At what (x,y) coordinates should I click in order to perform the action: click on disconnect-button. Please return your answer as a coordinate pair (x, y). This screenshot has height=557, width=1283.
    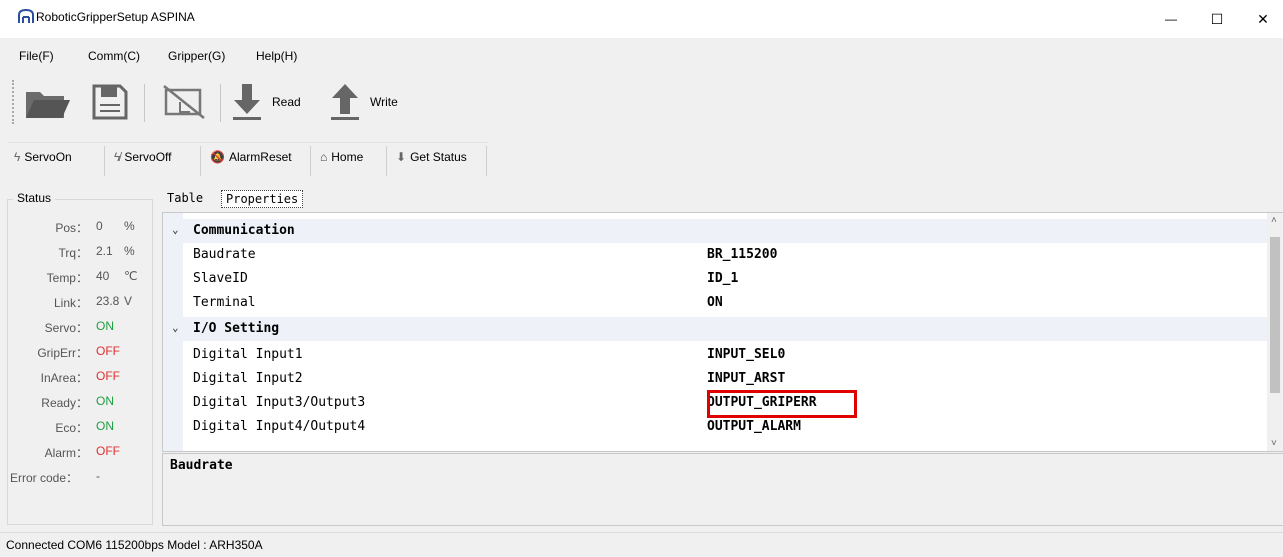
    Looking at the image, I should click on (184, 102).